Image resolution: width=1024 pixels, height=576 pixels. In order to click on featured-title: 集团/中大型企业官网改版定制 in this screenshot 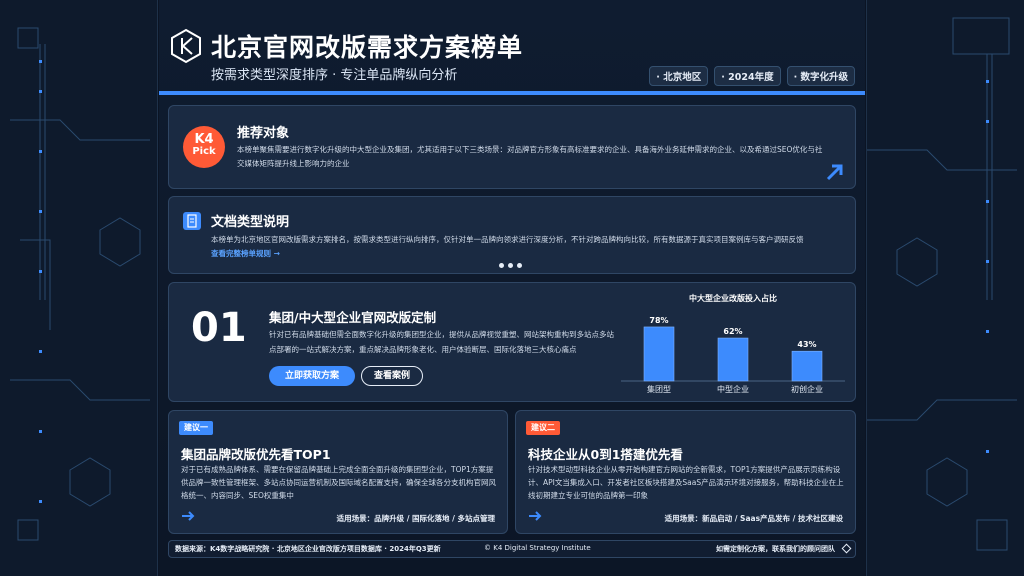, I will do `click(353, 317)`.